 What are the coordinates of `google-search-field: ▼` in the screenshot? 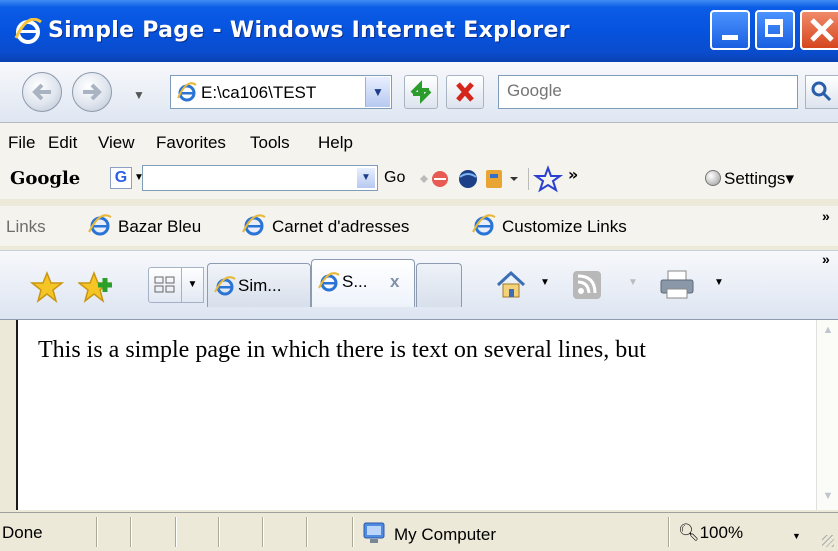 It's located at (260, 178).